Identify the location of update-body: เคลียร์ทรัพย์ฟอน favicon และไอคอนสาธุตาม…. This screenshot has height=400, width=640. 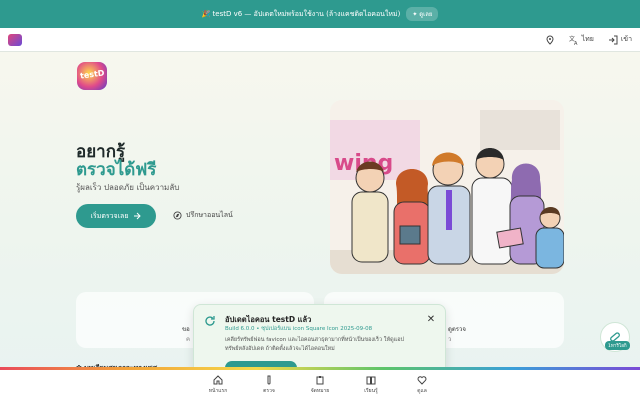
(315, 344).